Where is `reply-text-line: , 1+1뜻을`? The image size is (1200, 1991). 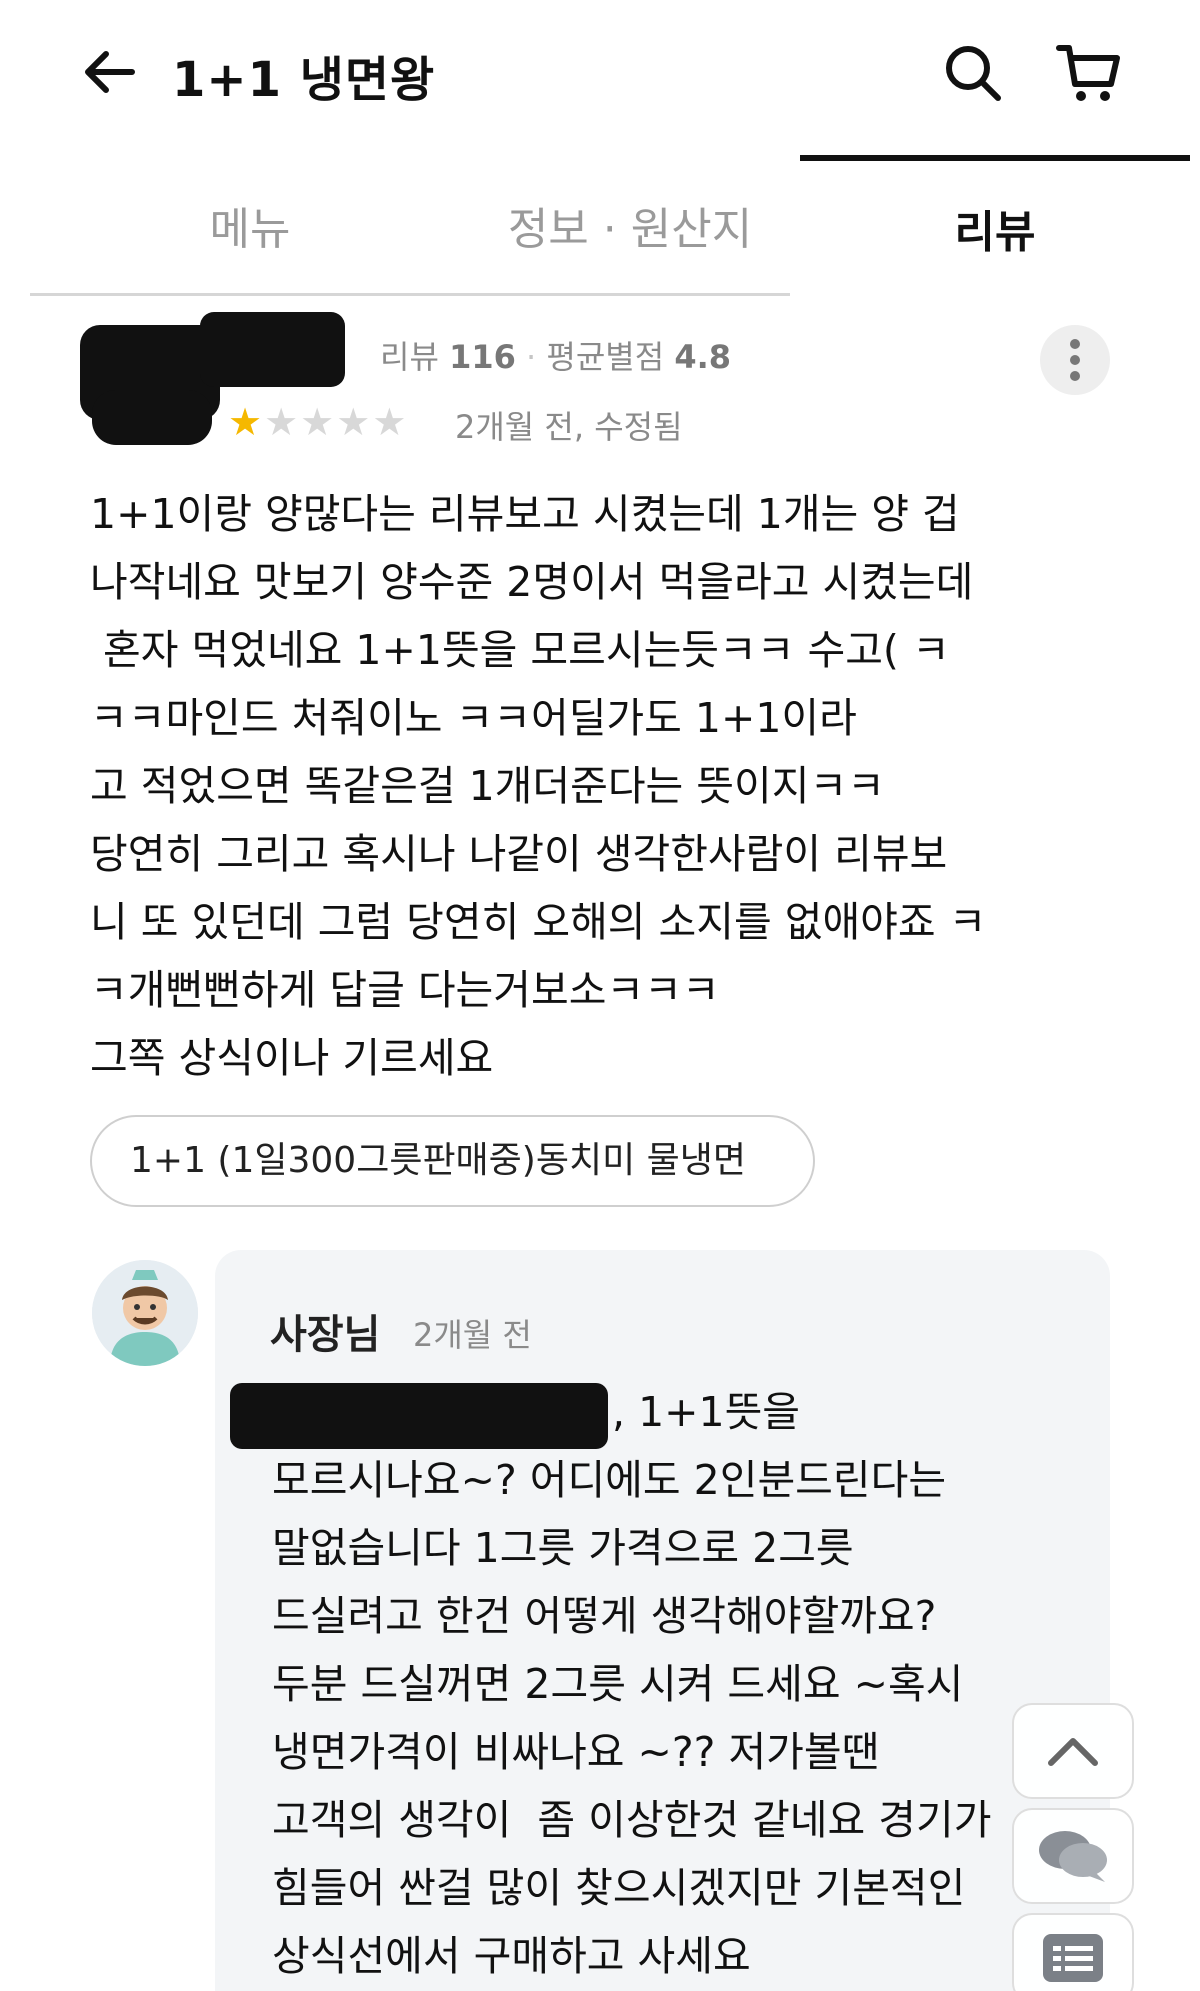
reply-text-line: , 1+1뜻을 is located at coordinates (646, 1413).